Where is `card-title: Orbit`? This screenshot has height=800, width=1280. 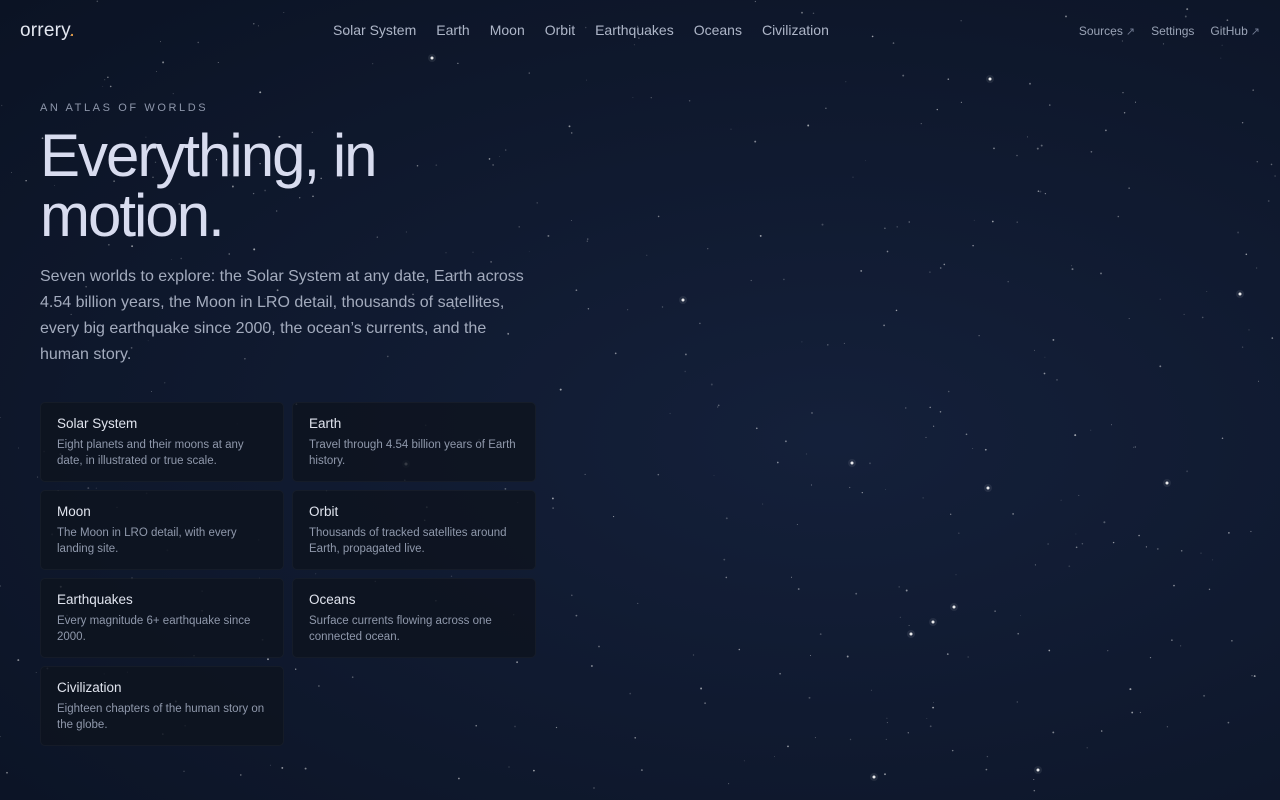 card-title: Orbit is located at coordinates (324, 511).